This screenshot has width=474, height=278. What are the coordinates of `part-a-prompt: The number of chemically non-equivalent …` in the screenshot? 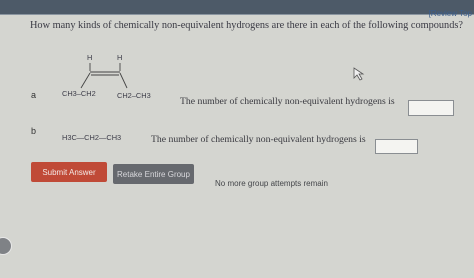 It's located at (287, 101).